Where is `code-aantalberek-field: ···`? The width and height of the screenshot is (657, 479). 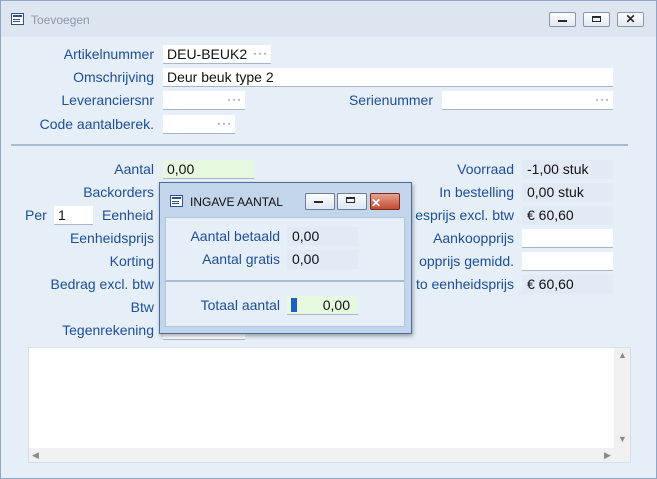
code-aantalberek-field: ··· is located at coordinates (199, 124).